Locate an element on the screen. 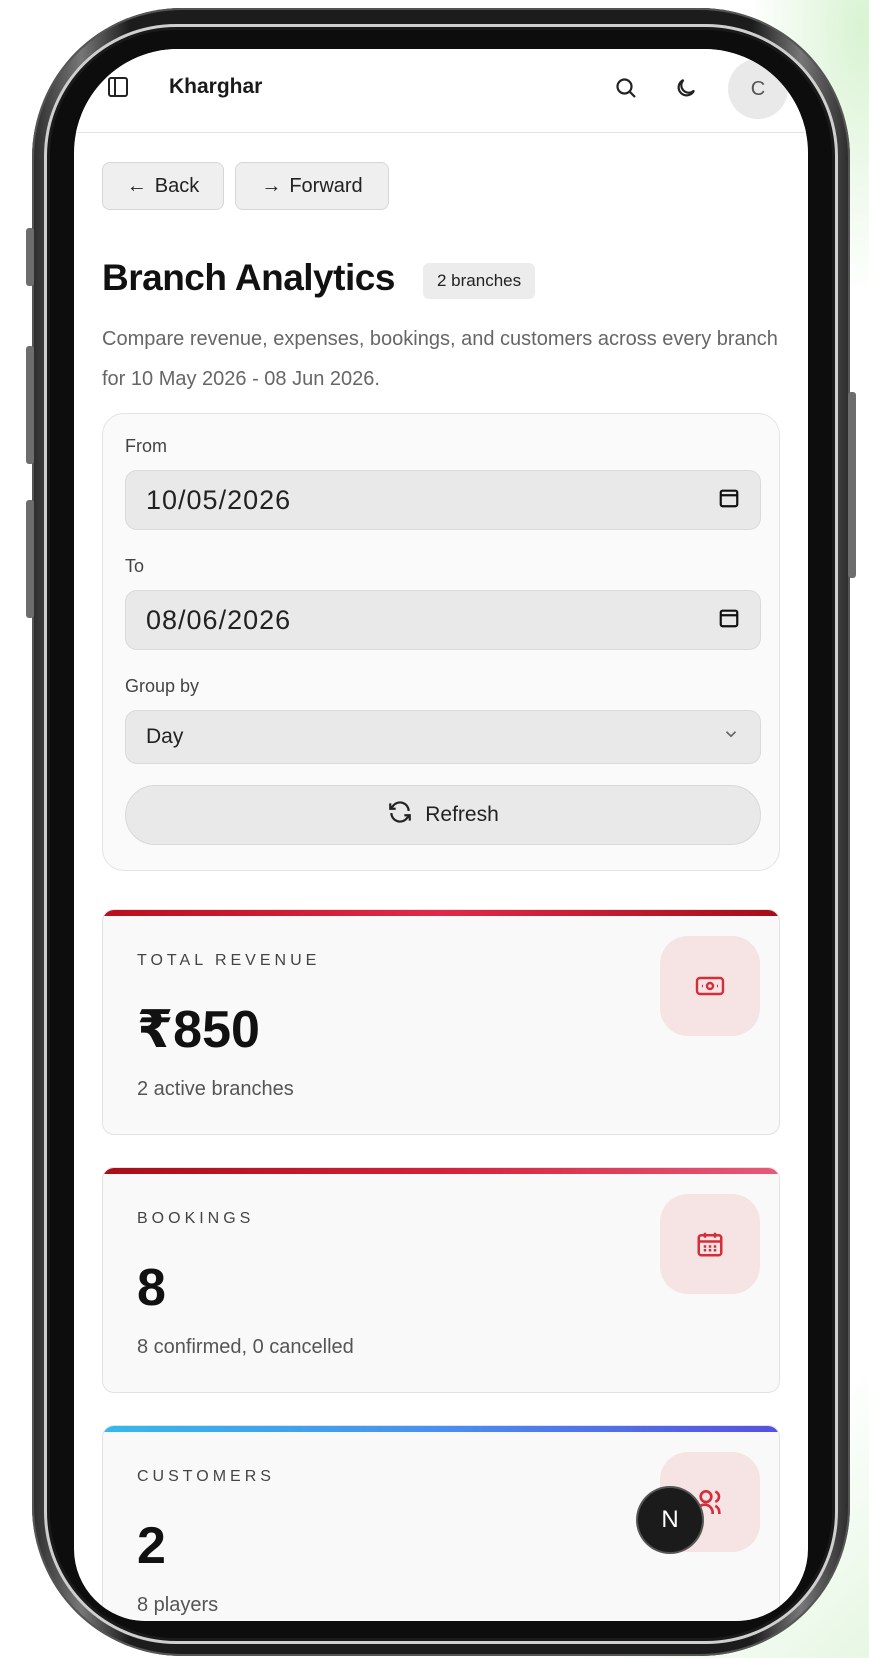  banknote-icon is located at coordinates (710, 986).